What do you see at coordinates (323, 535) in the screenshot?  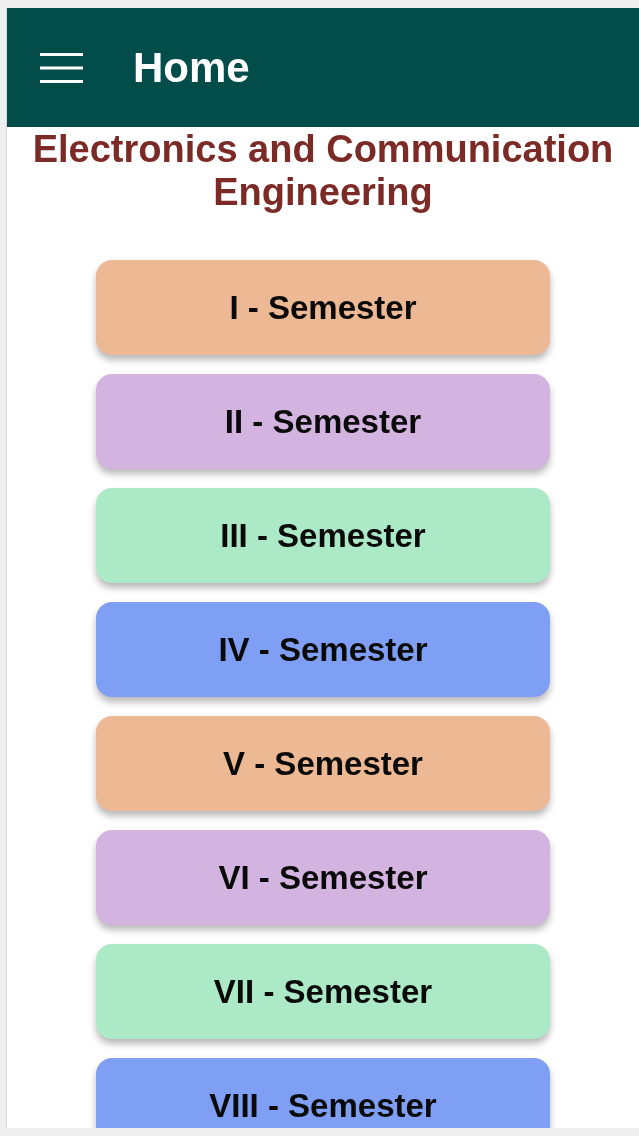 I see `semester-button: III - Semester` at bounding box center [323, 535].